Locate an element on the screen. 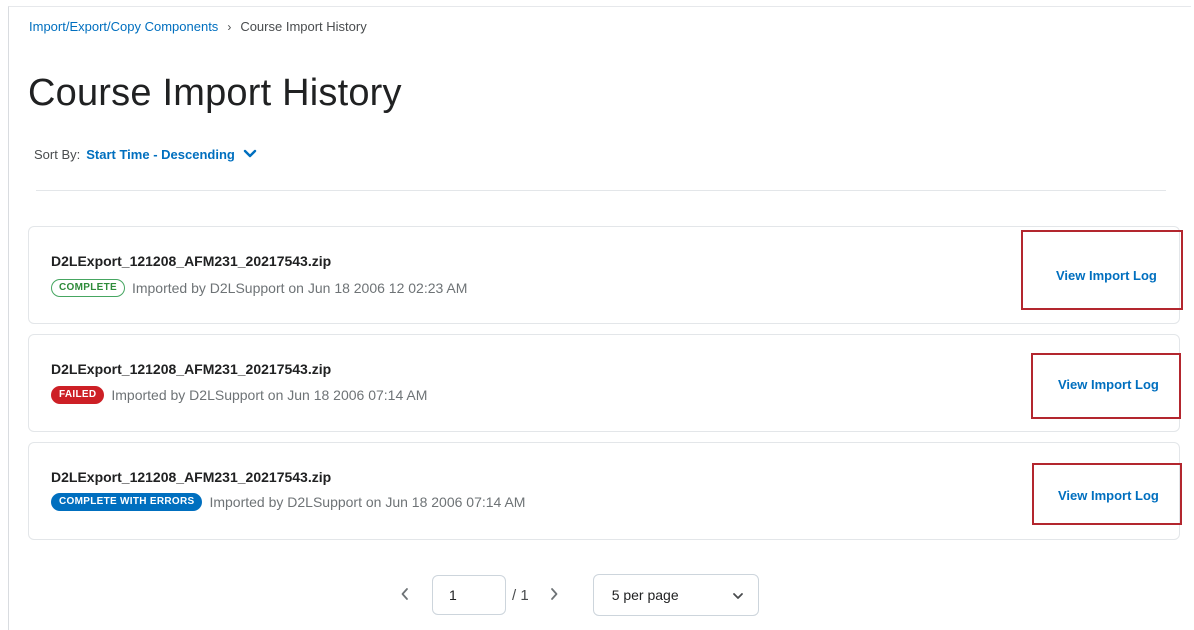  breadcrumb-current: Course Import History is located at coordinates (303, 26).